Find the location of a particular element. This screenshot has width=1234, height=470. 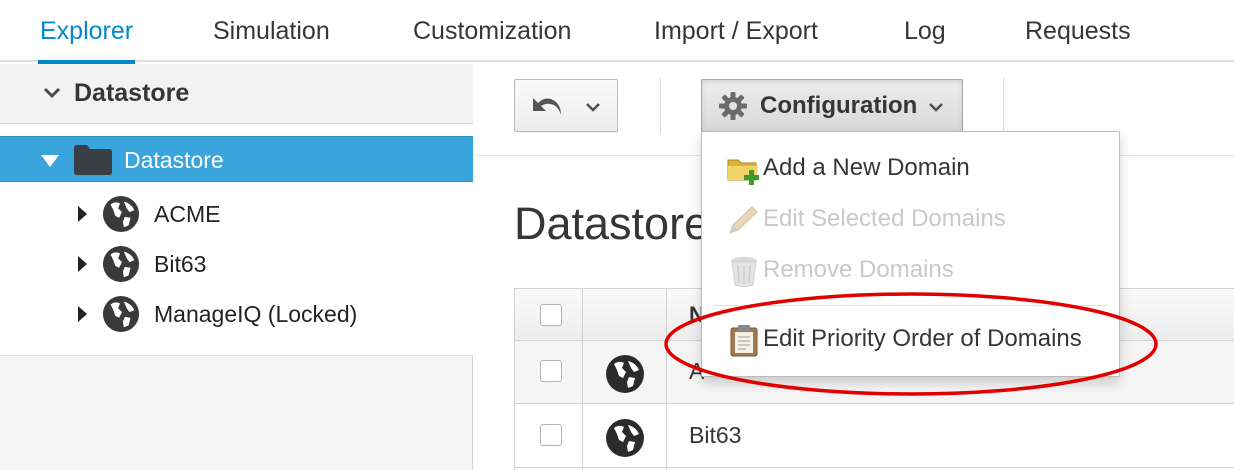

tree-node-label: ACME is located at coordinates (187, 214).